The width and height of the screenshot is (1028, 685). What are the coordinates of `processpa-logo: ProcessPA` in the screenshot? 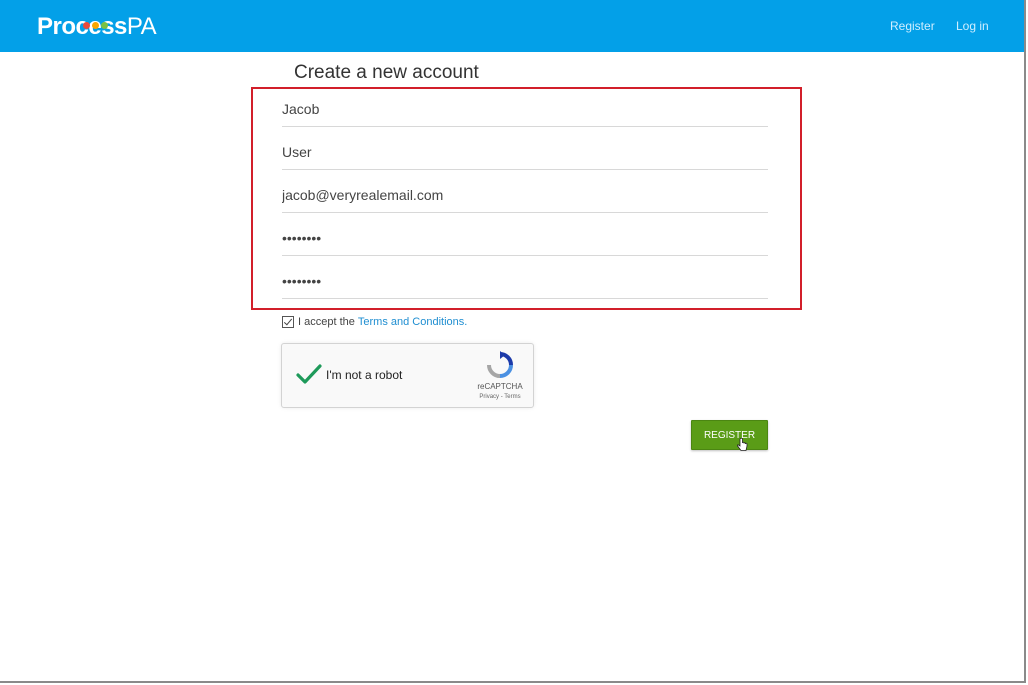 It's located at (97, 27).